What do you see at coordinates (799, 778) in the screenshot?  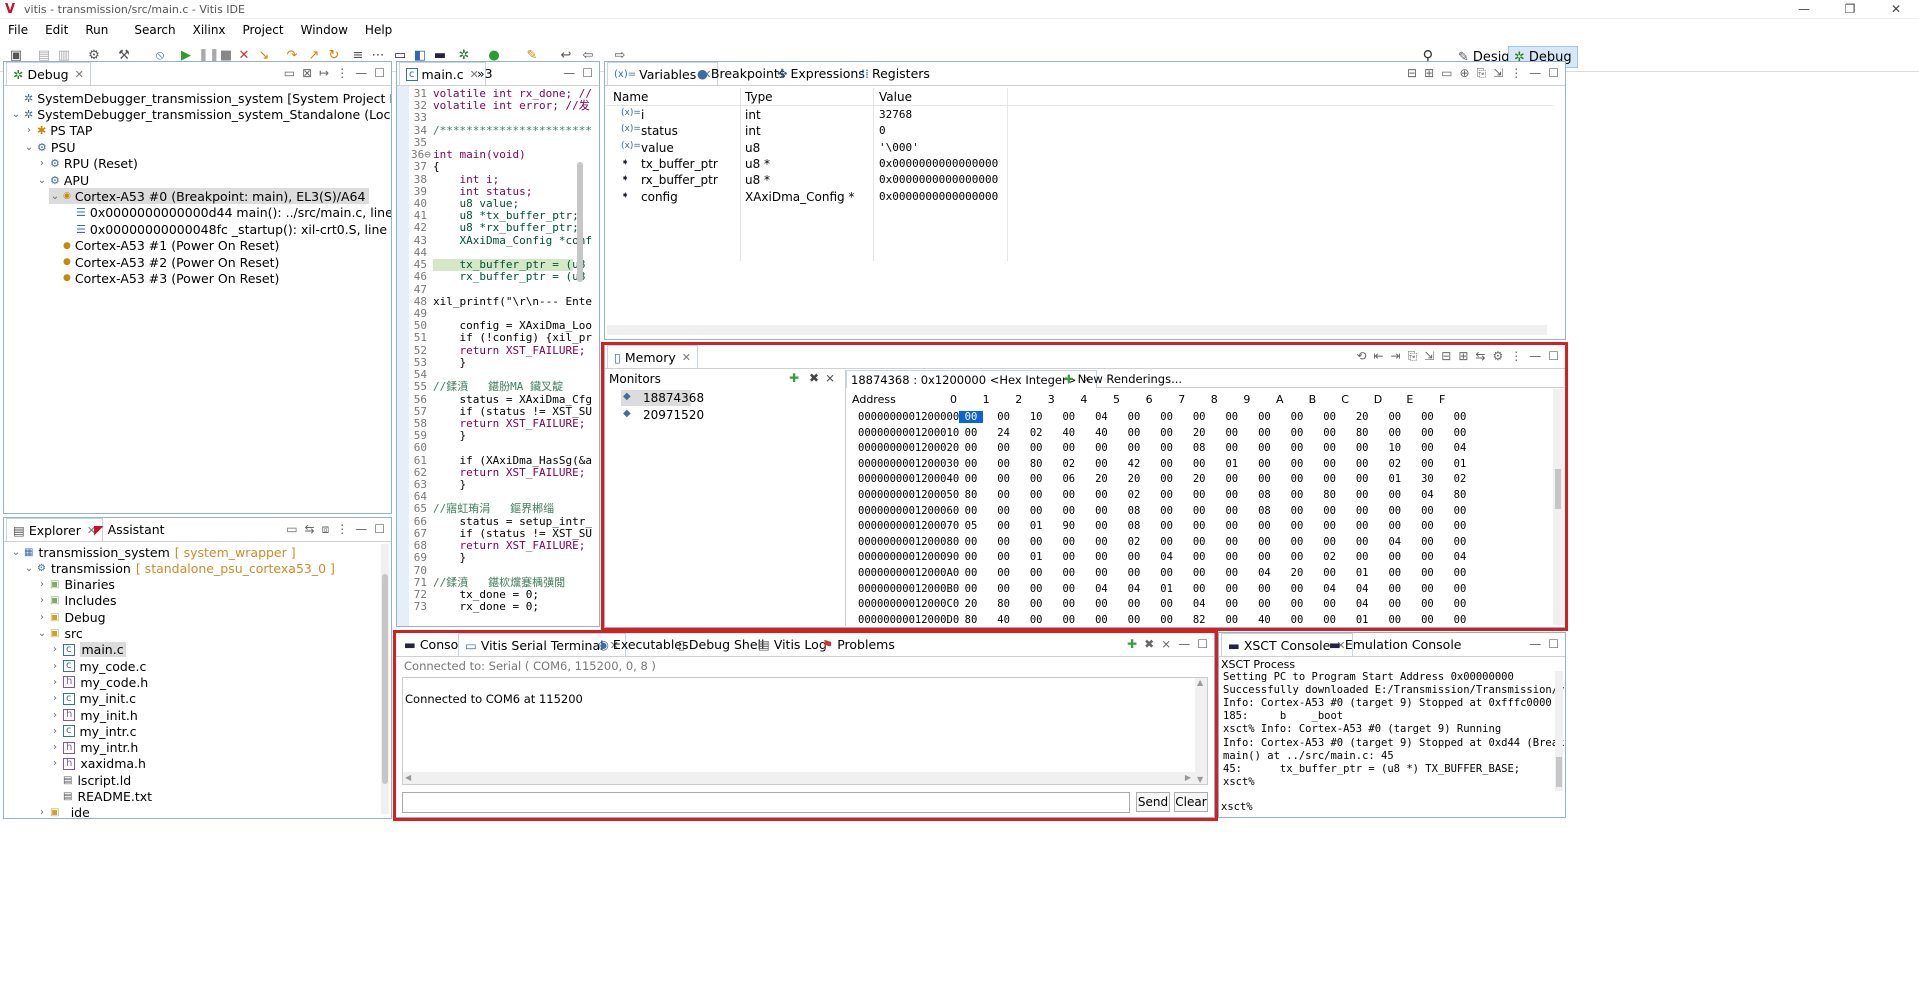 I see `terminal-hscroll: ◀ ▶` at bounding box center [799, 778].